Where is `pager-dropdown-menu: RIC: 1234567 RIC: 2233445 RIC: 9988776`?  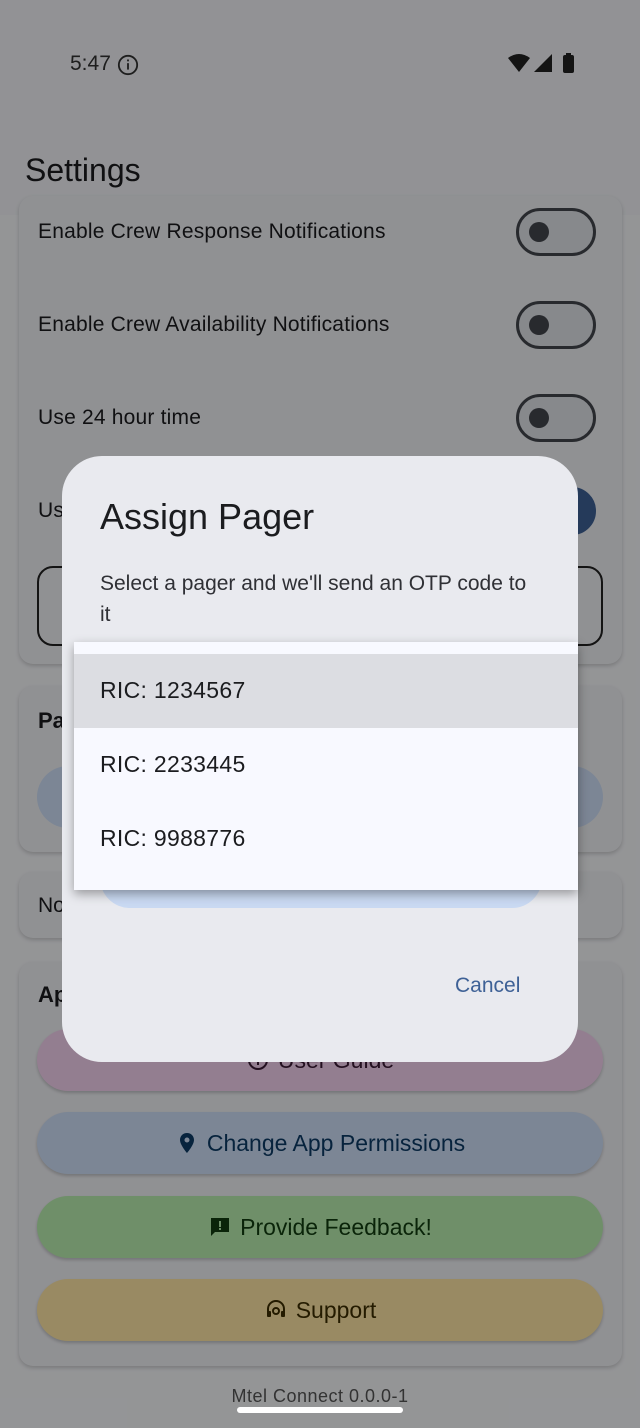
pager-dropdown-menu: RIC: 1234567 RIC: 2233445 RIC: 9988776 is located at coordinates (326, 766).